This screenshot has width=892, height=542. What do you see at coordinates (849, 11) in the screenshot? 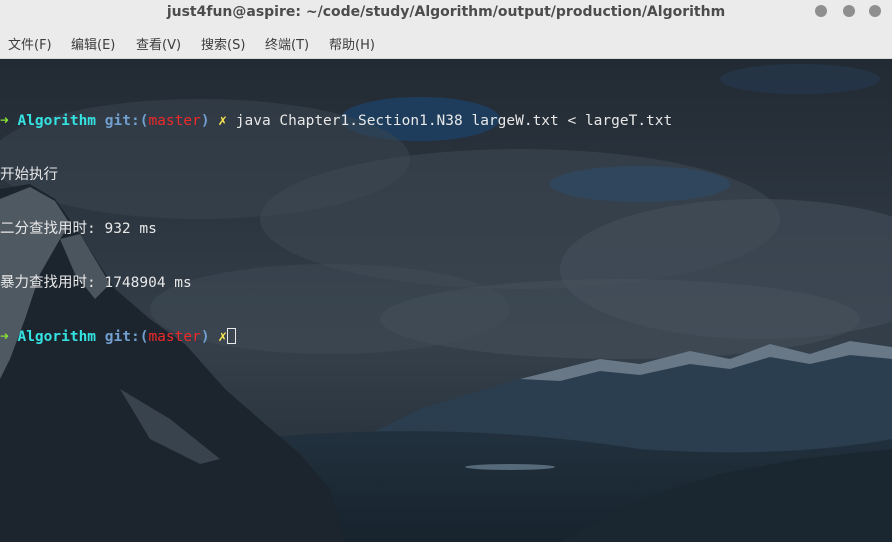
I see `maximize-button` at bounding box center [849, 11].